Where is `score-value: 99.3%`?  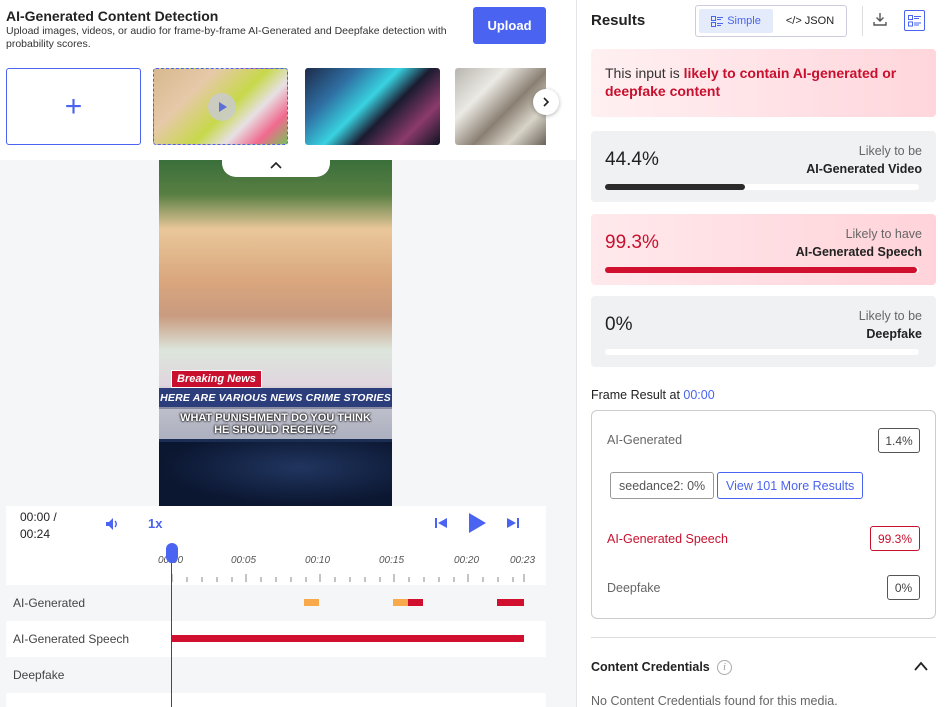
score-value: 99.3% is located at coordinates (632, 242).